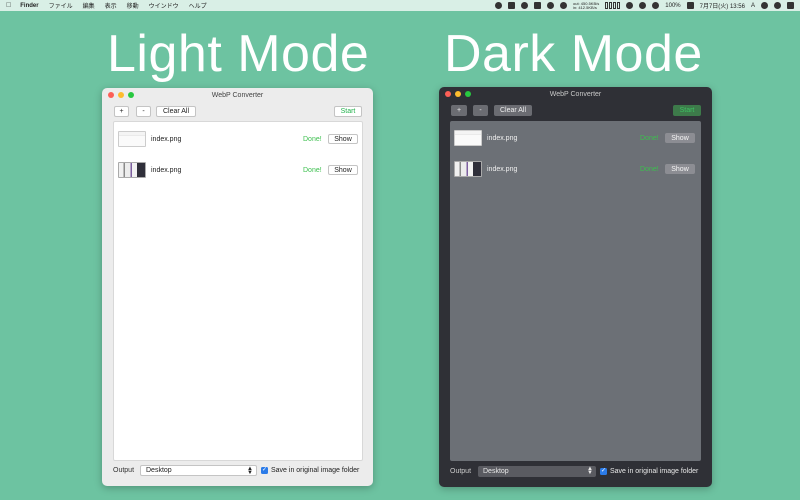  Describe the element at coordinates (537, 5) in the screenshot. I see `window-icon` at that location.